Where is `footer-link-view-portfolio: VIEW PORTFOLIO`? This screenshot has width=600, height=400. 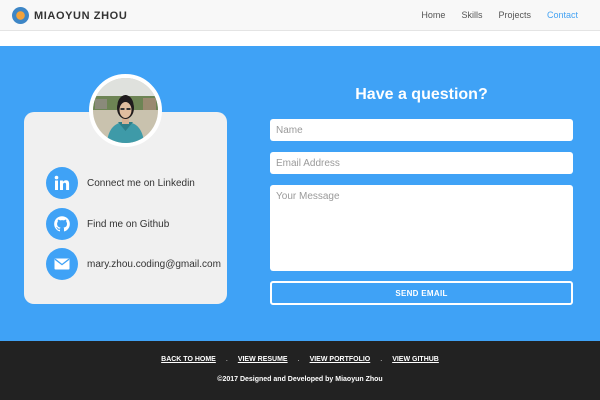
footer-link-view-portfolio: VIEW PORTFOLIO is located at coordinates (340, 359).